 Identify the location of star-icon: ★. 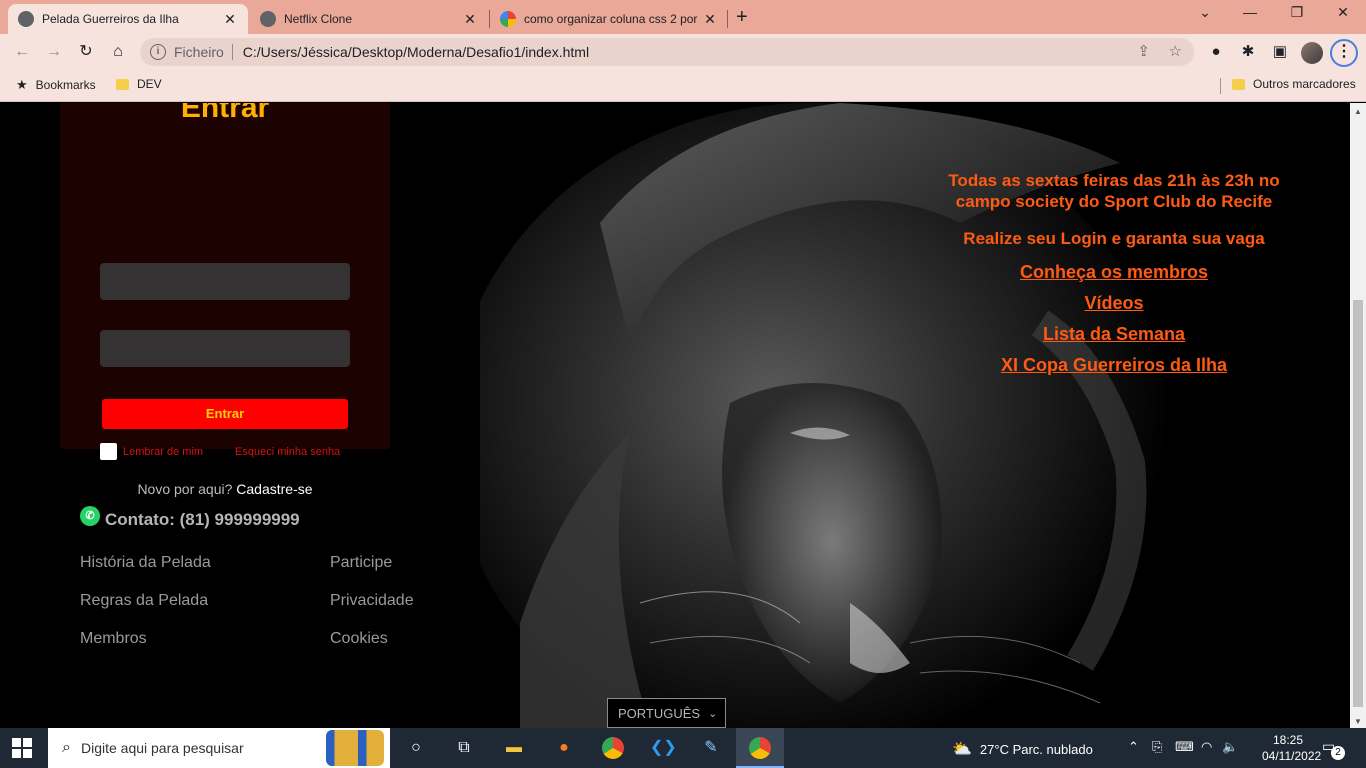
(22, 84).